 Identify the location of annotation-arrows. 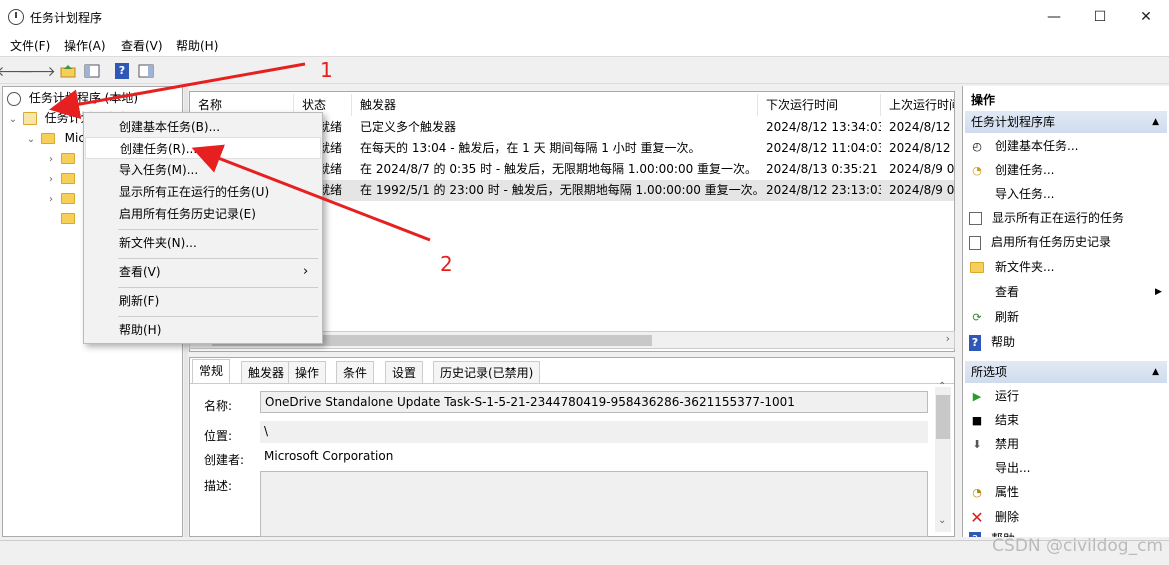
(240, 152).